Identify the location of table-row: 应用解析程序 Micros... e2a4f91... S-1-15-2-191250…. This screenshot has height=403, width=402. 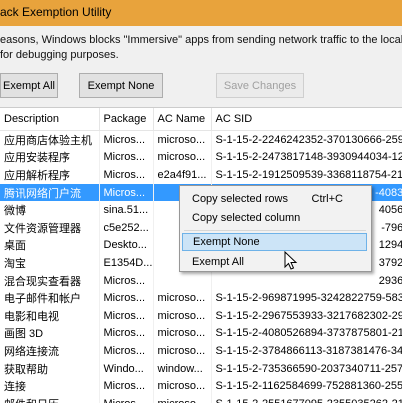
(201, 175).